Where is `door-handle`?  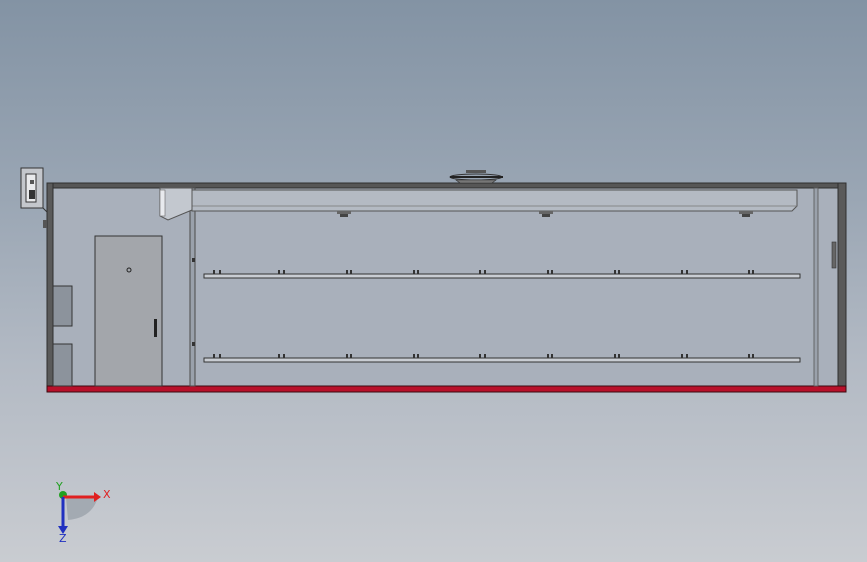
door-handle is located at coordinates (155, 328).